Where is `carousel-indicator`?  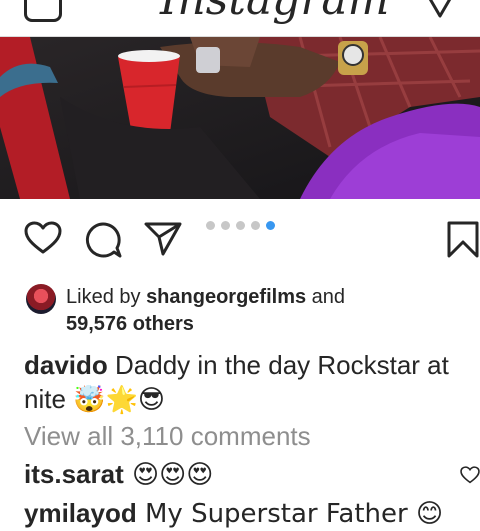 carousel-indicator is located at coordinates (240, 225).